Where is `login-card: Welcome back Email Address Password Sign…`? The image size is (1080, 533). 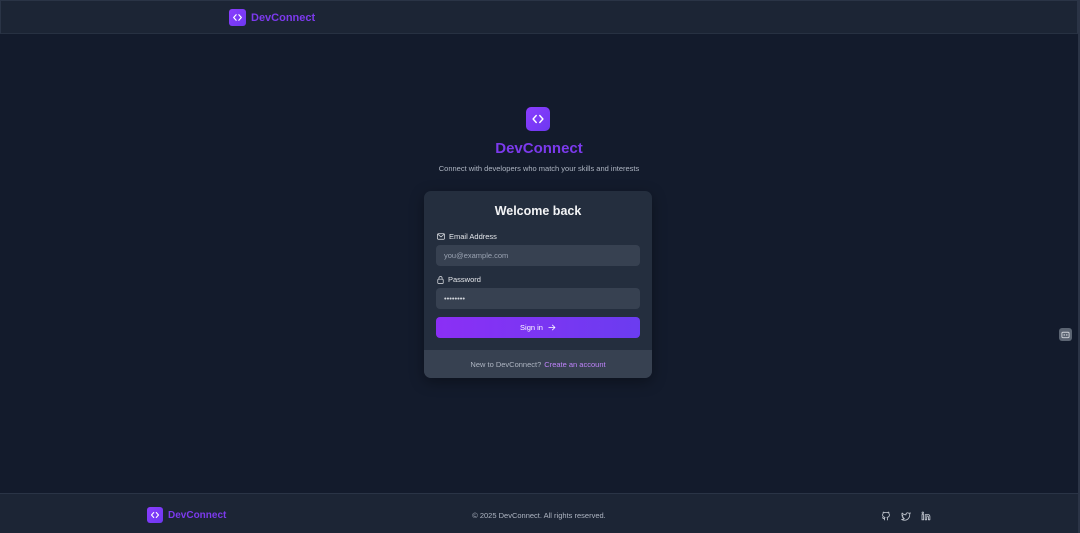 login-card: Welcome back Email Address Password Sign… is located at coordinates (538, 284).